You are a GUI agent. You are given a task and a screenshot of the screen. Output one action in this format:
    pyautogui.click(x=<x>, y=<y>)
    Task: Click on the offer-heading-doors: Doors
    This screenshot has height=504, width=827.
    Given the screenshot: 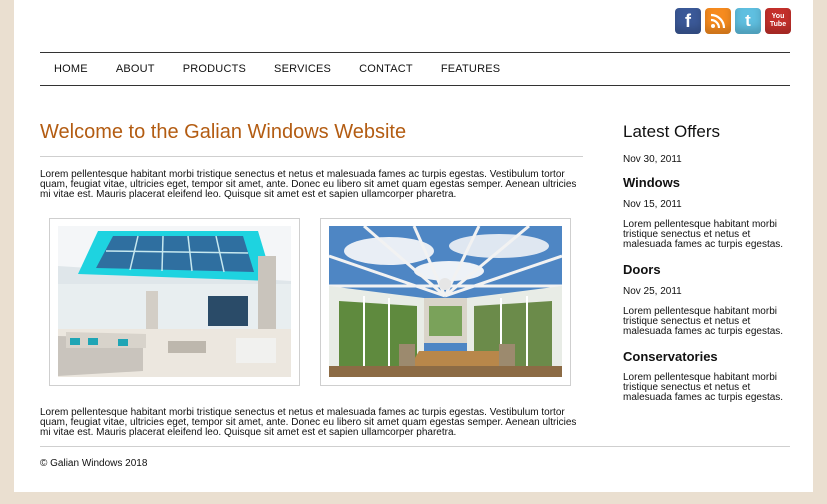 What is the action you would take?
    pyautogui.click(x=710, y=269)
    